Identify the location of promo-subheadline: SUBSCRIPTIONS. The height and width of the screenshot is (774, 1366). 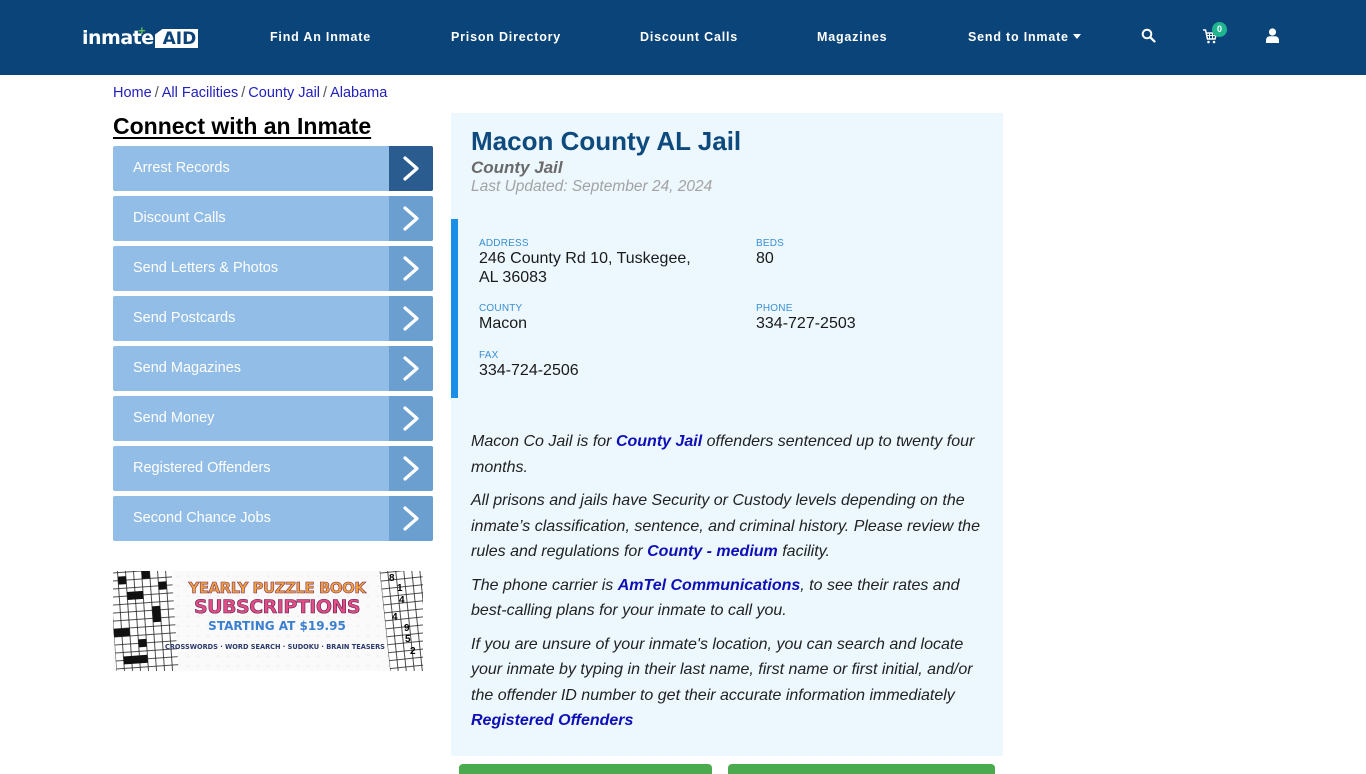
(277, 607).